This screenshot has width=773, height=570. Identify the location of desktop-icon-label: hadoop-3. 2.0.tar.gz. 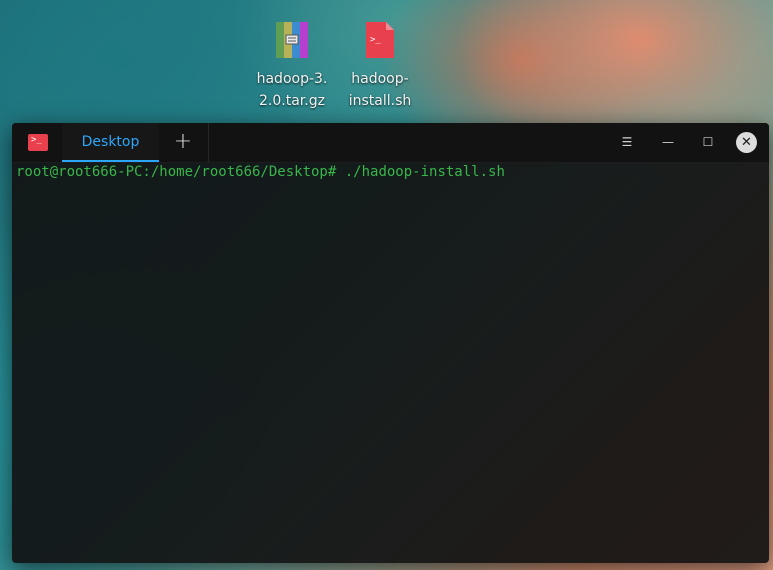
(292, 90).